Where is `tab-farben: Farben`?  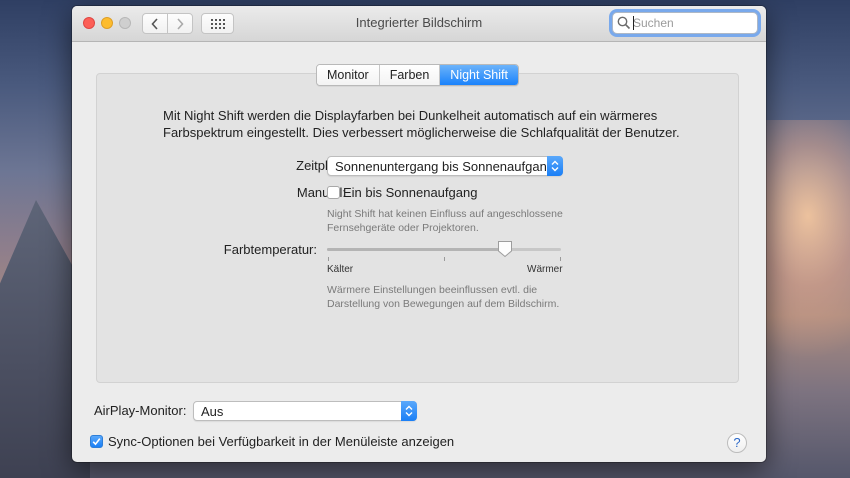
tab-farben: Farben is located at coordinates (409, 75).